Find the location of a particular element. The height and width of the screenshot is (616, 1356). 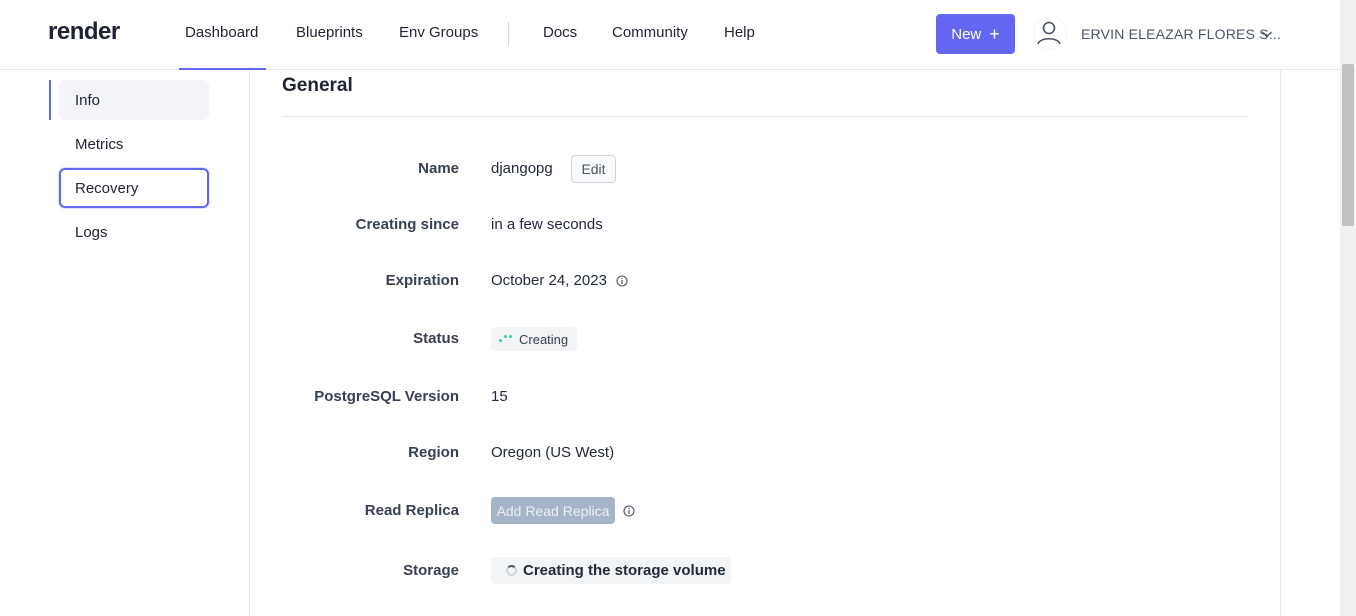

nav-community: Community is located at coordinates (650, 32).